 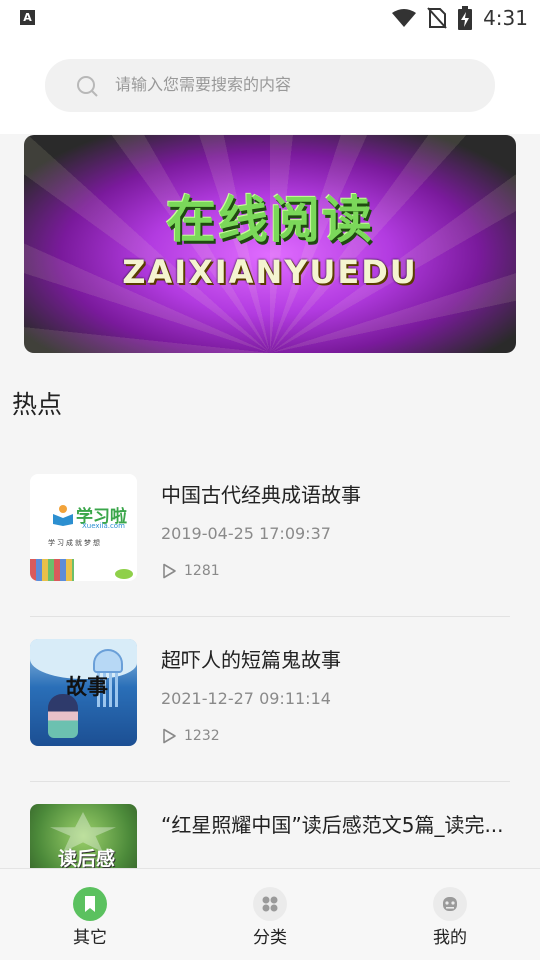 I want to click on tab-category: 分类, so click(x=270, y=914).